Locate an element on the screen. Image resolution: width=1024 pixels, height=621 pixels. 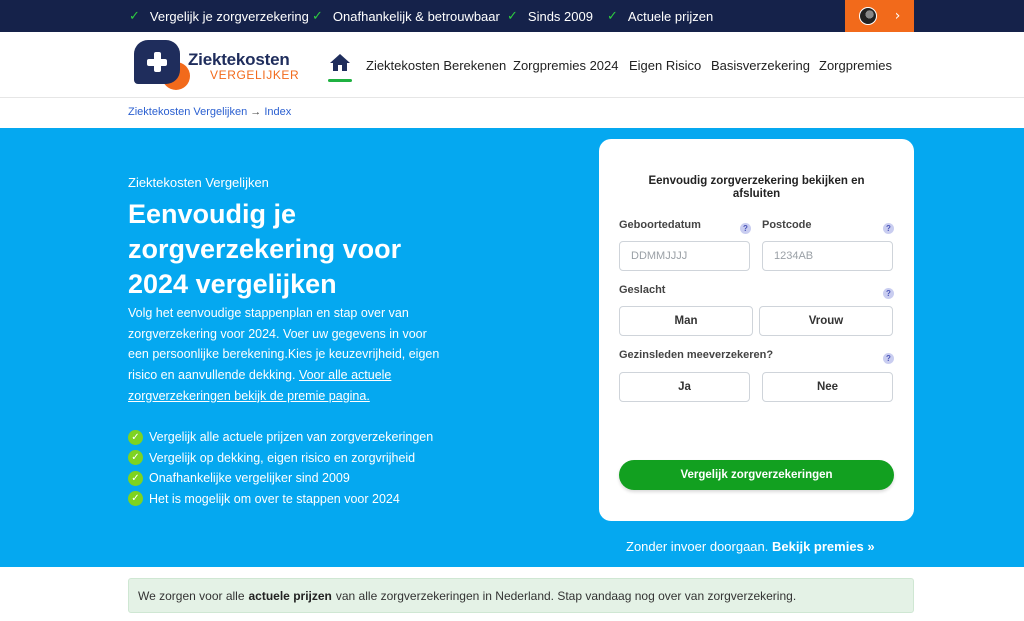
logo-text: Ziektekosten is located at coordinates (239, 59).